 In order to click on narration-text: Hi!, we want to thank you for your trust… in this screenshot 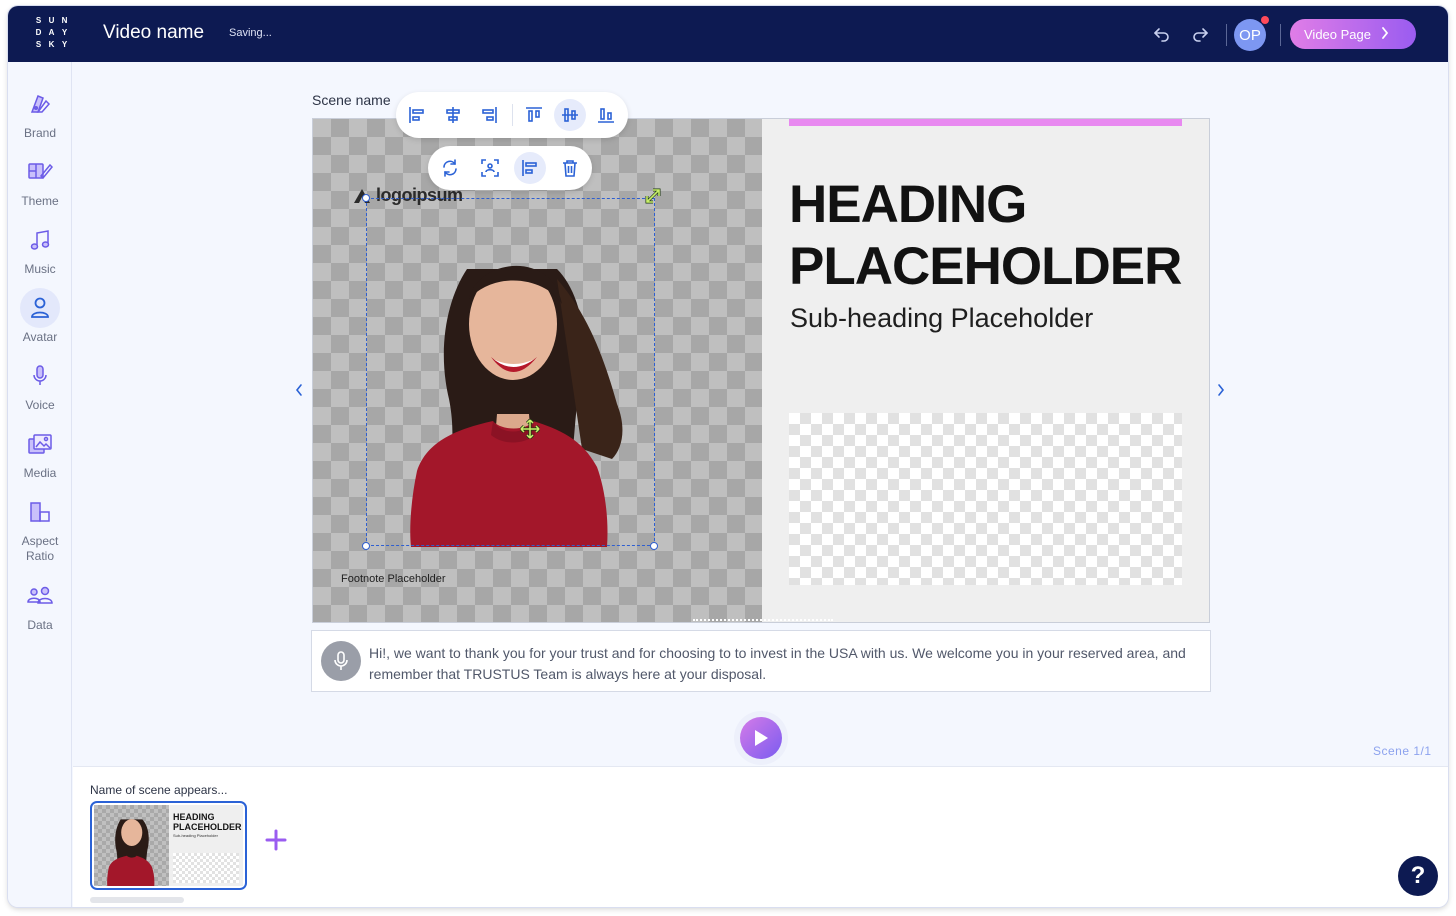, I will do `click(784, 664)`.